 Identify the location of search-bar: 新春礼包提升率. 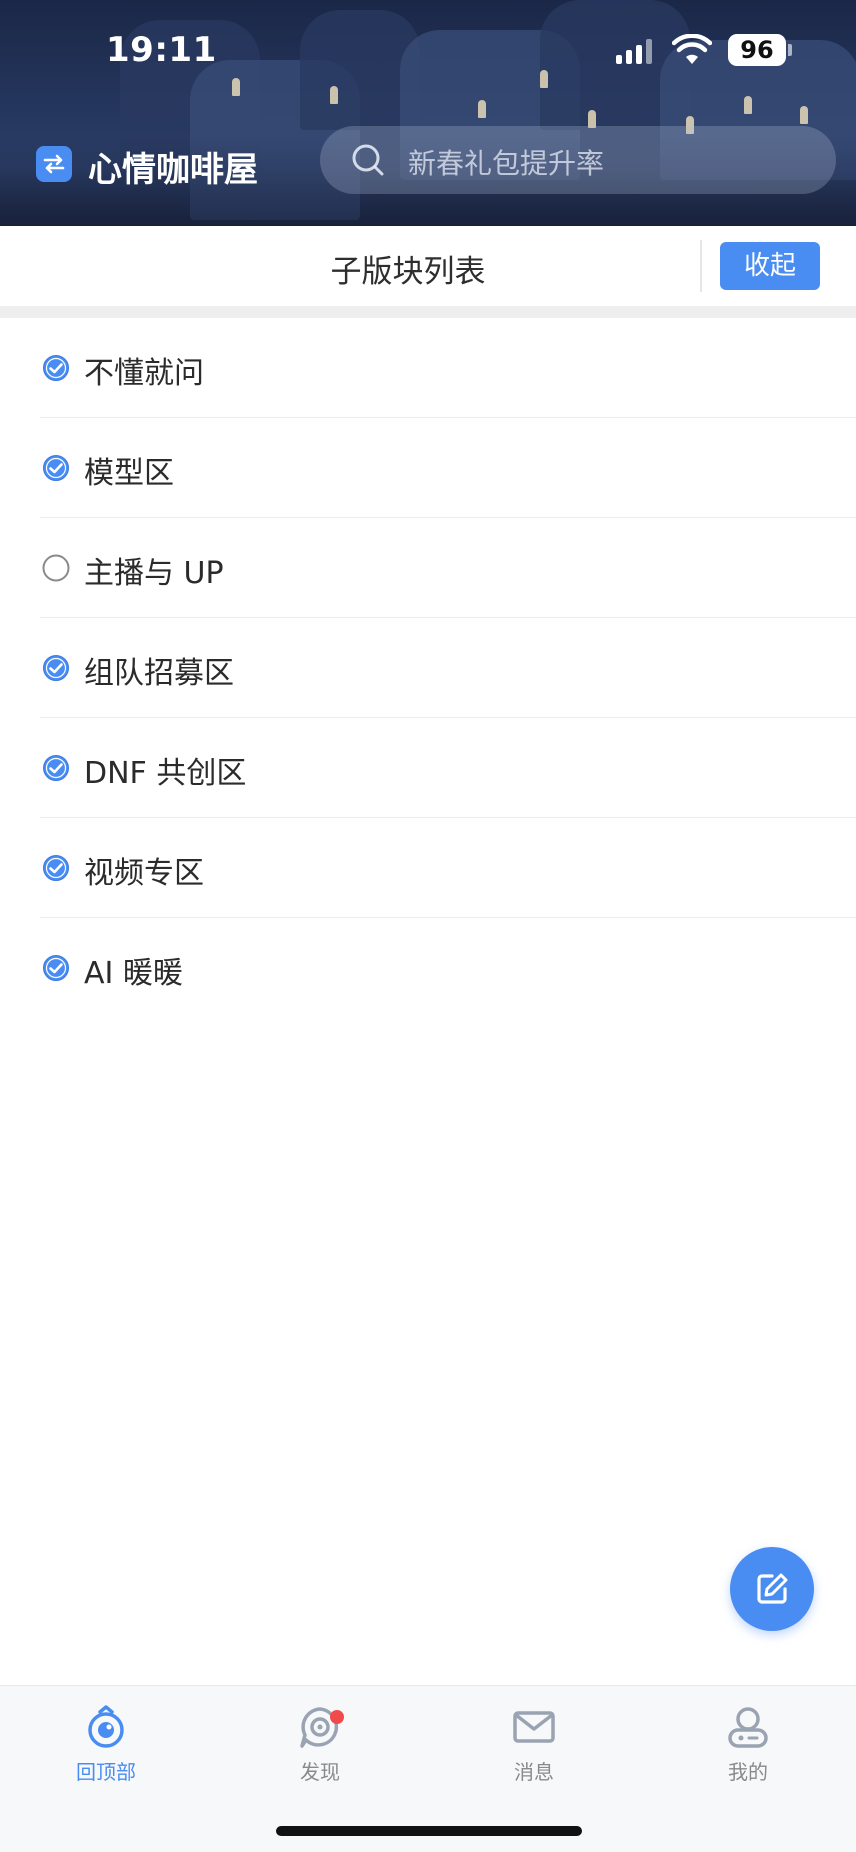
(578, 160).